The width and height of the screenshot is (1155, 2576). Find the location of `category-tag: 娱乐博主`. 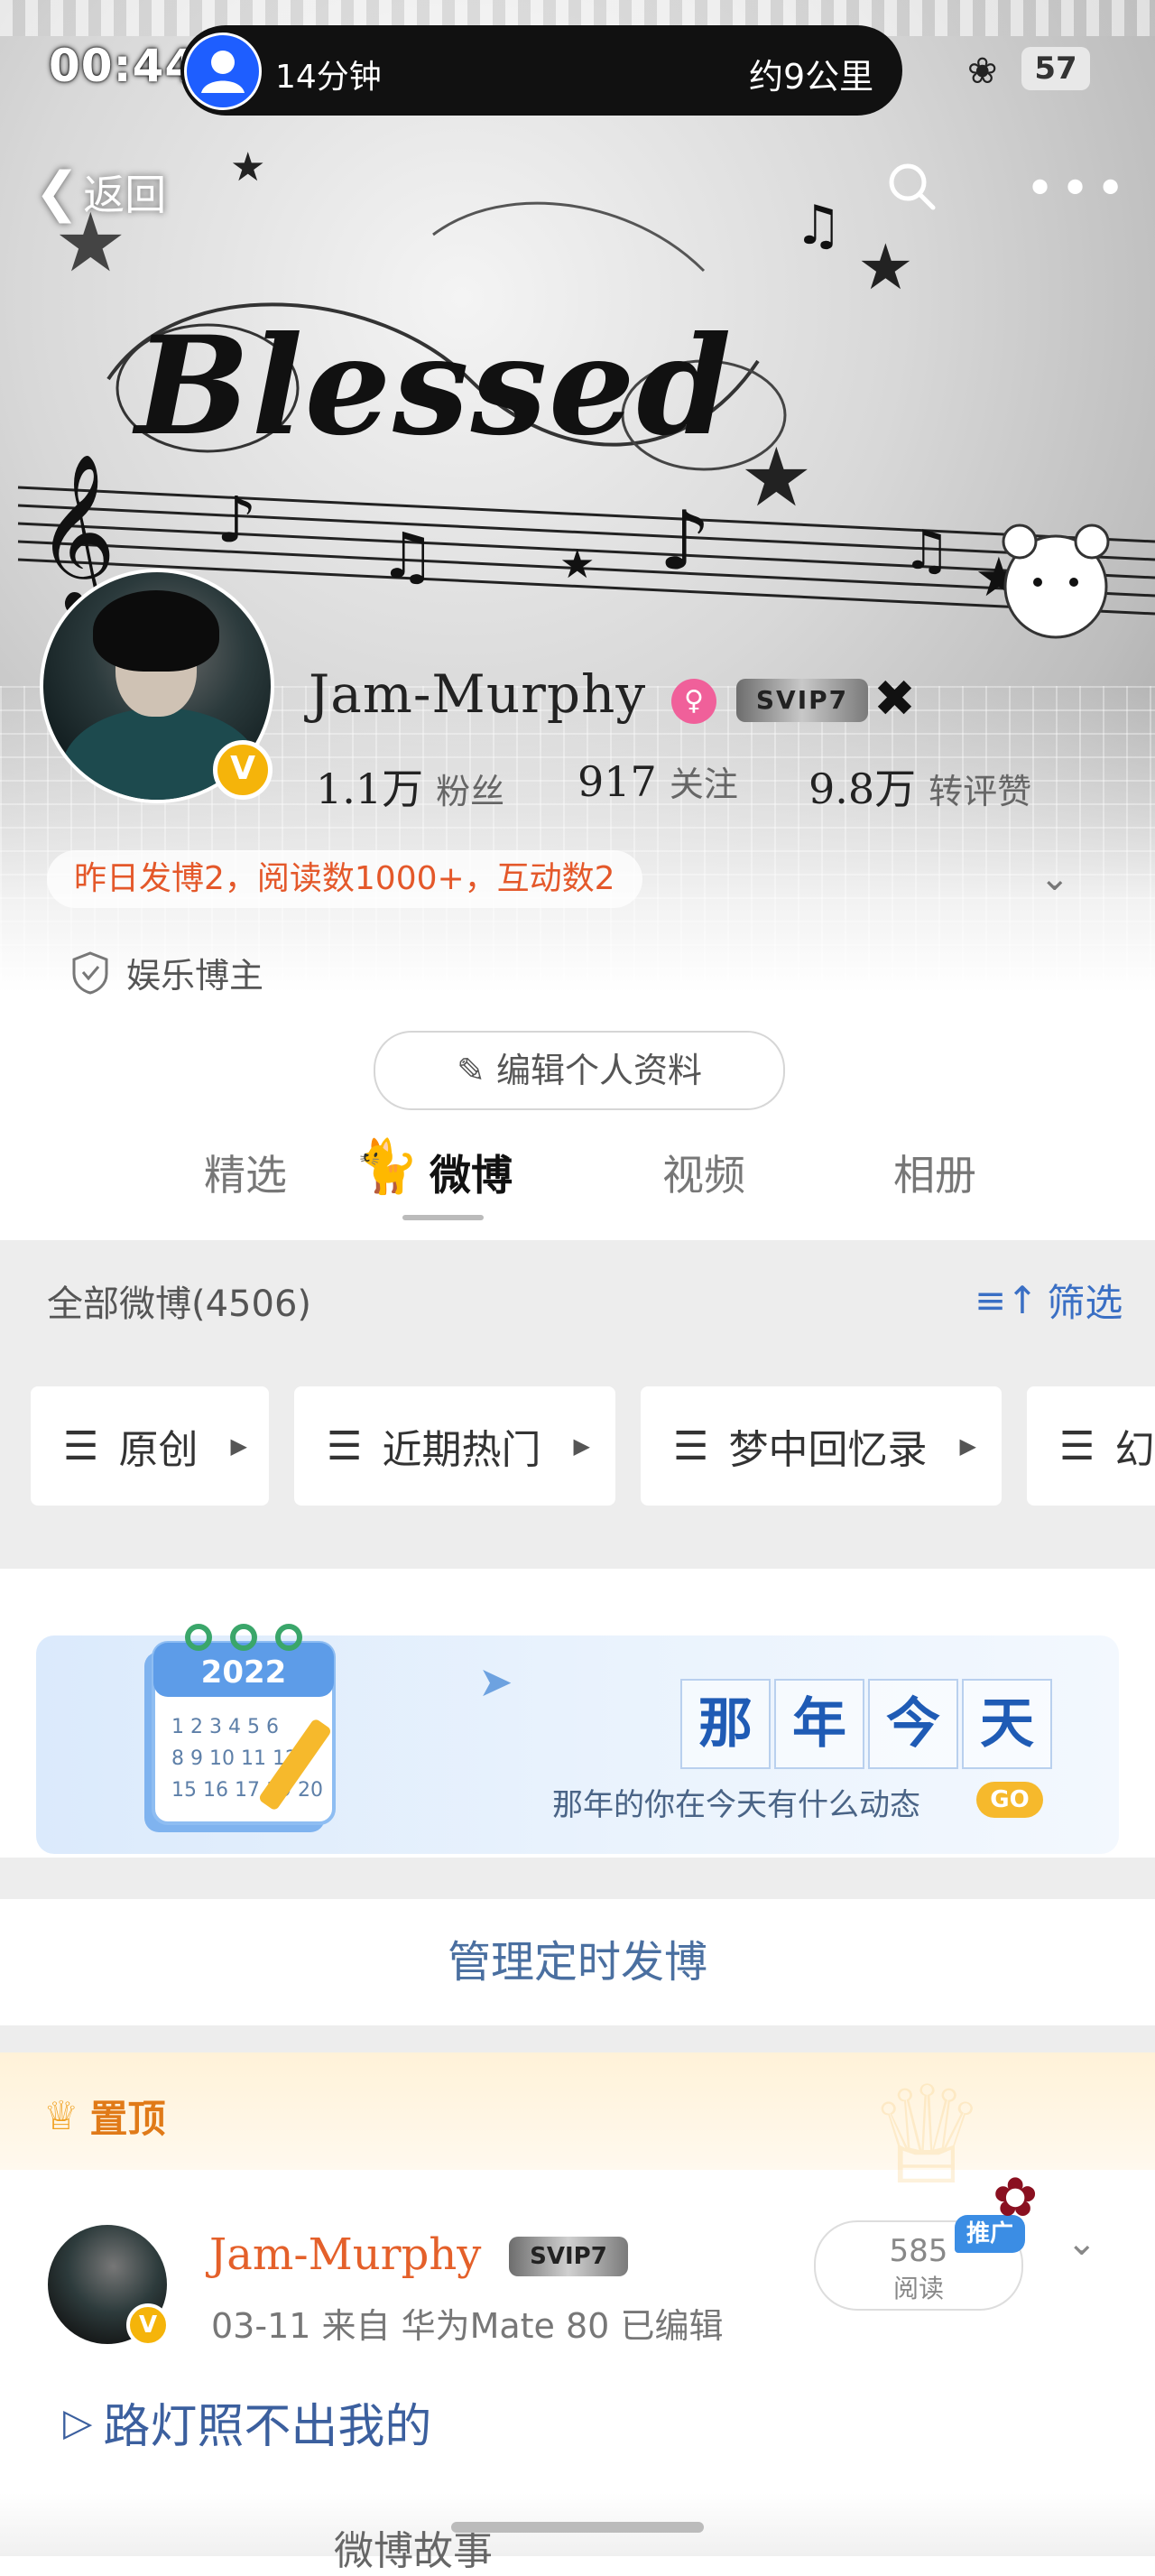

category-tag: 娱乐博主 is located at coordinates (166, 972).